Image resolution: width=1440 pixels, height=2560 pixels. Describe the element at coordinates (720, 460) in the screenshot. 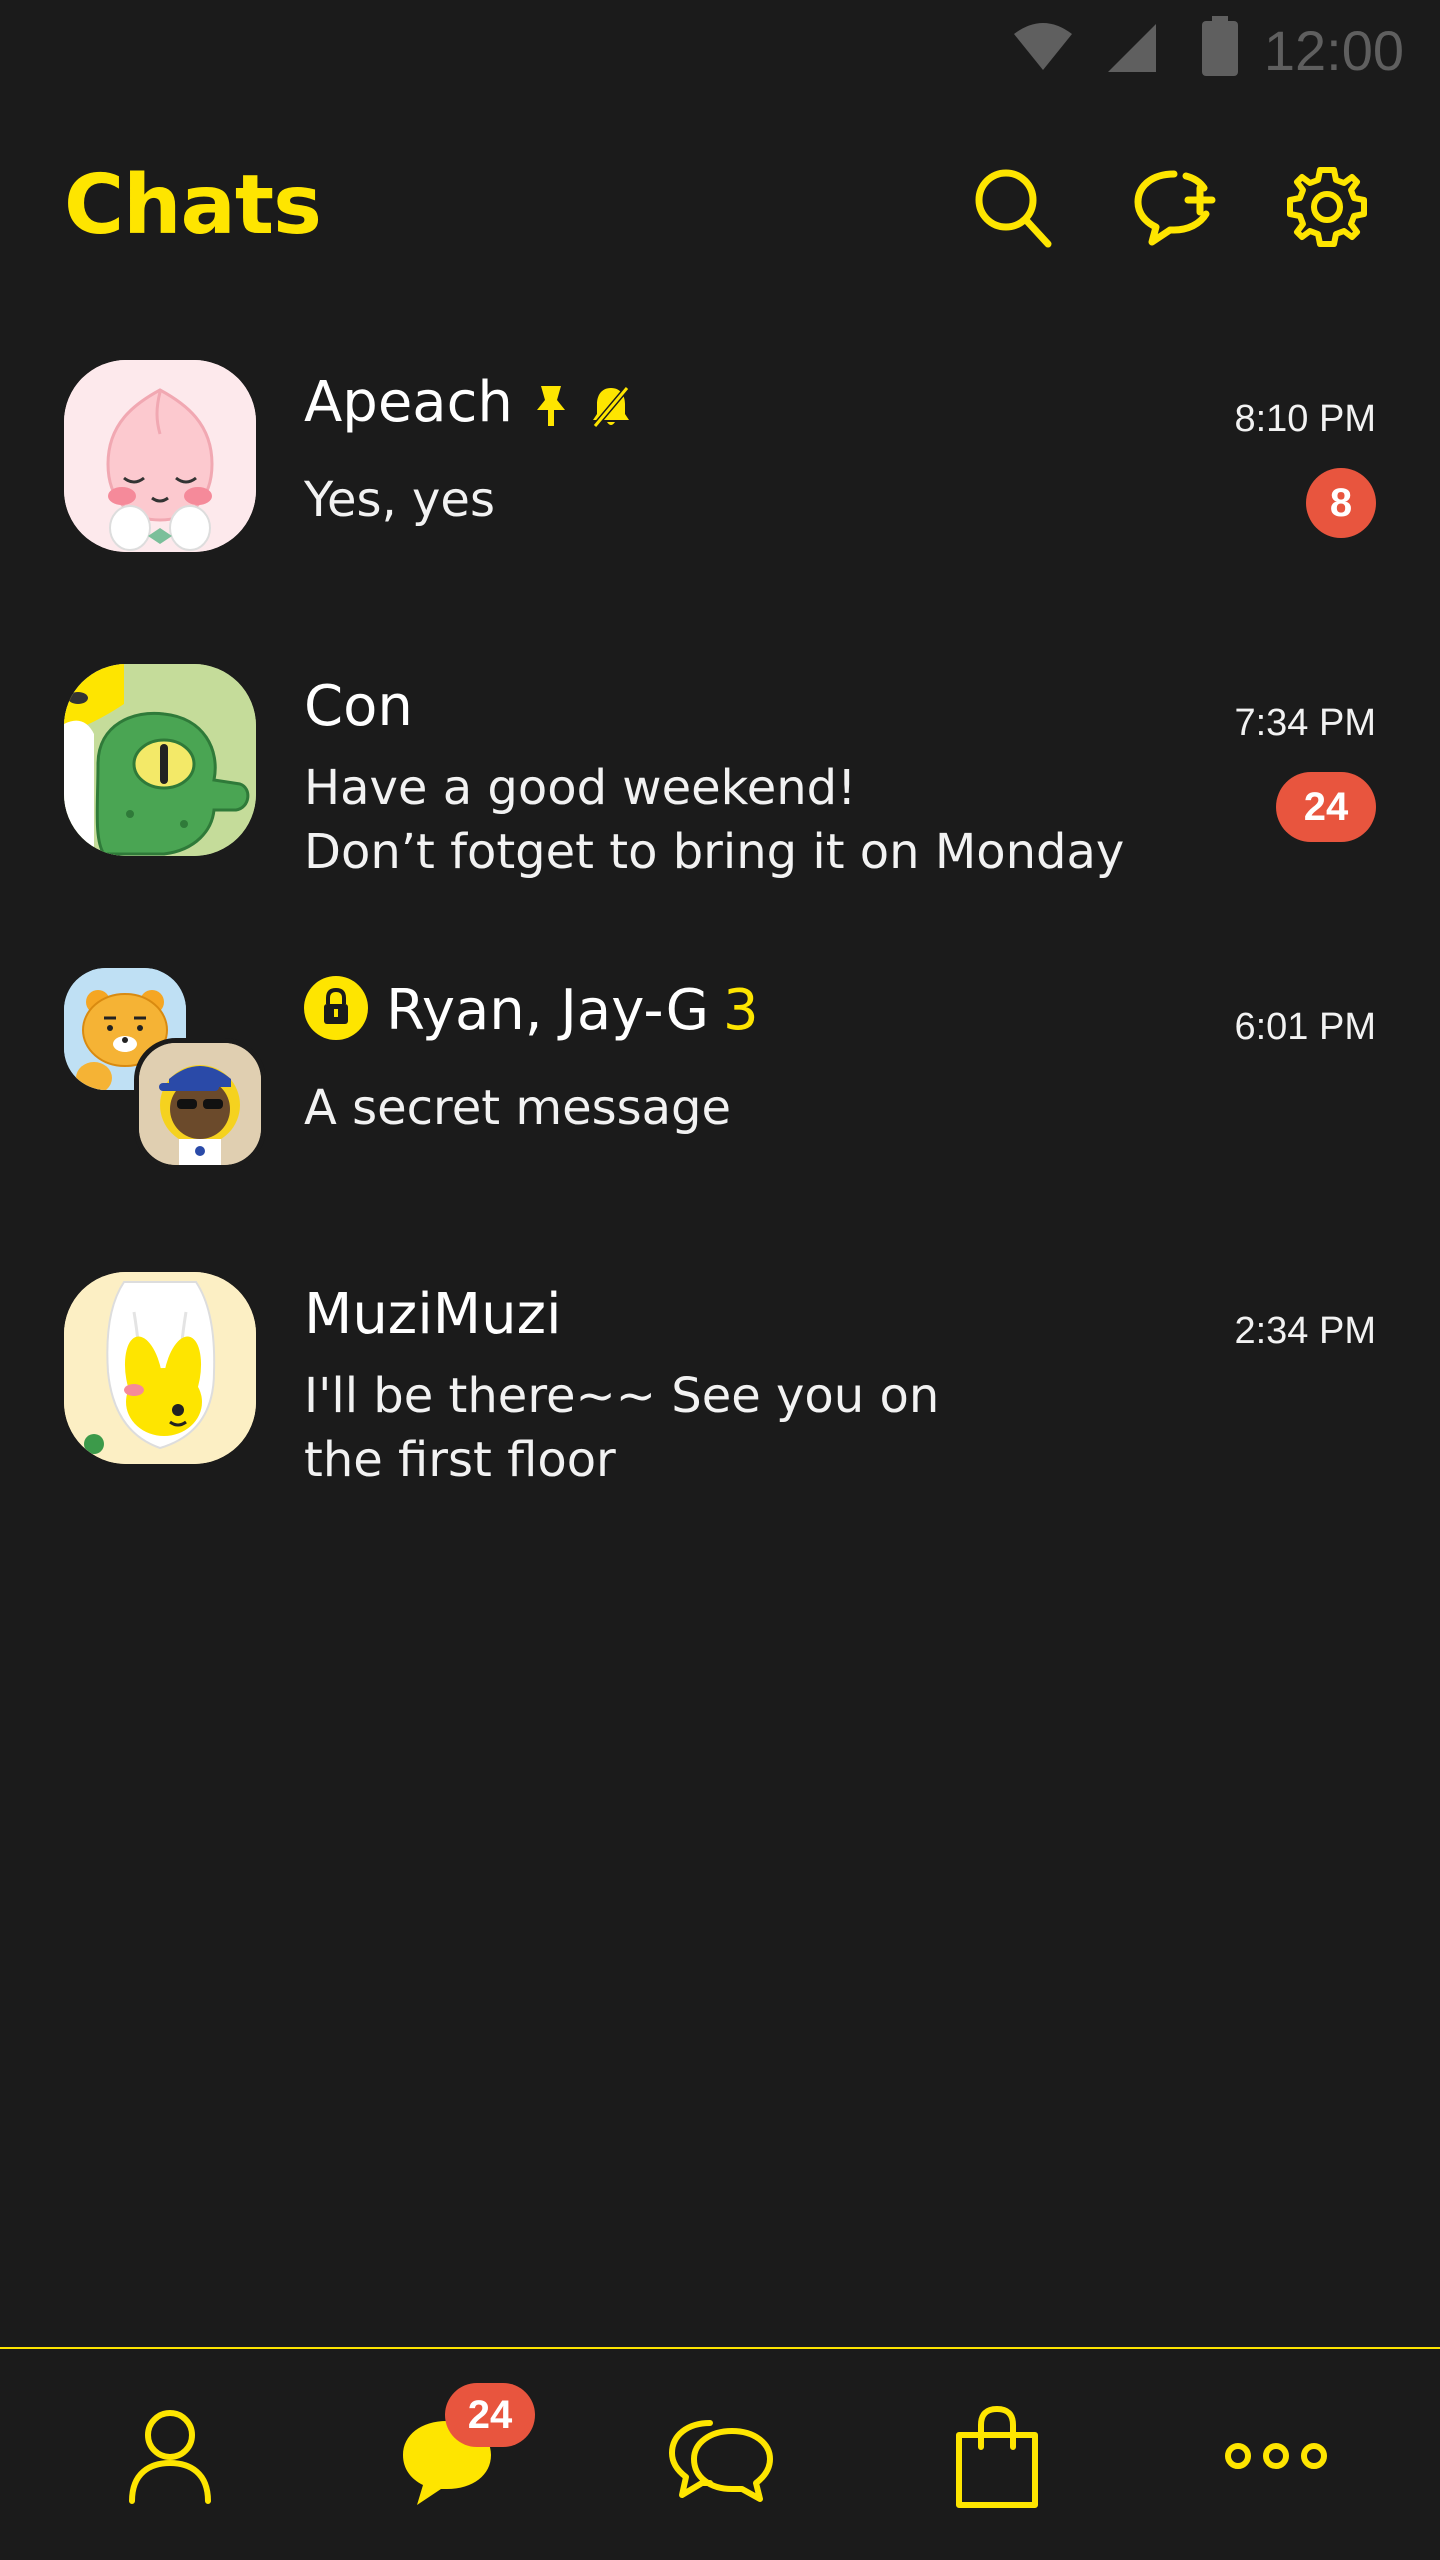

I see `chat-row-apeach: Apeach Yes, yes 8:10 PM 8` at that location.